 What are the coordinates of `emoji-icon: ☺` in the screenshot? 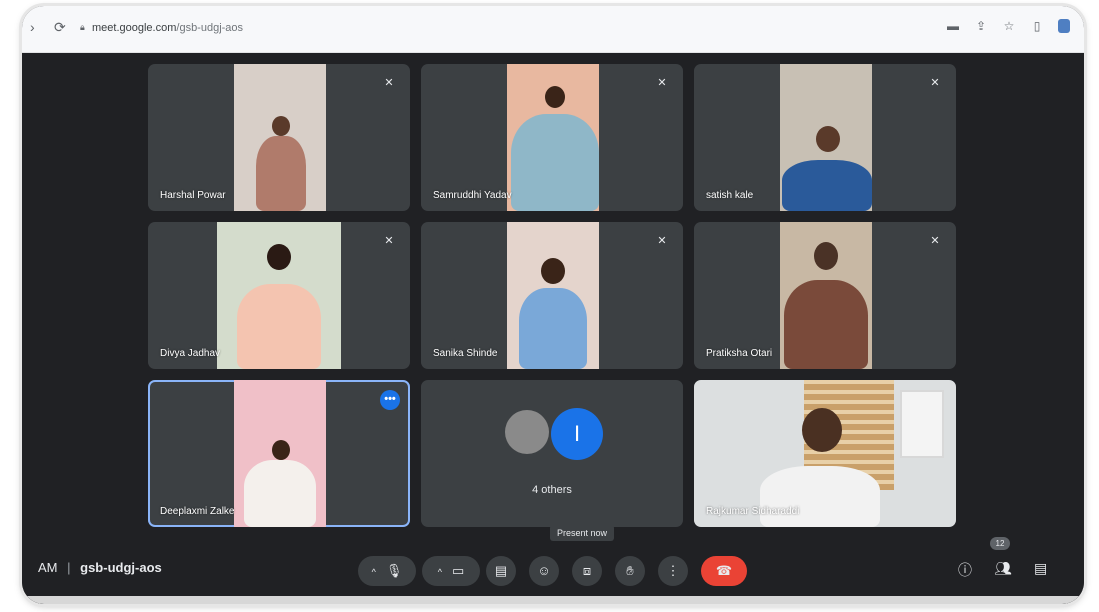 It's located at (544, 570).